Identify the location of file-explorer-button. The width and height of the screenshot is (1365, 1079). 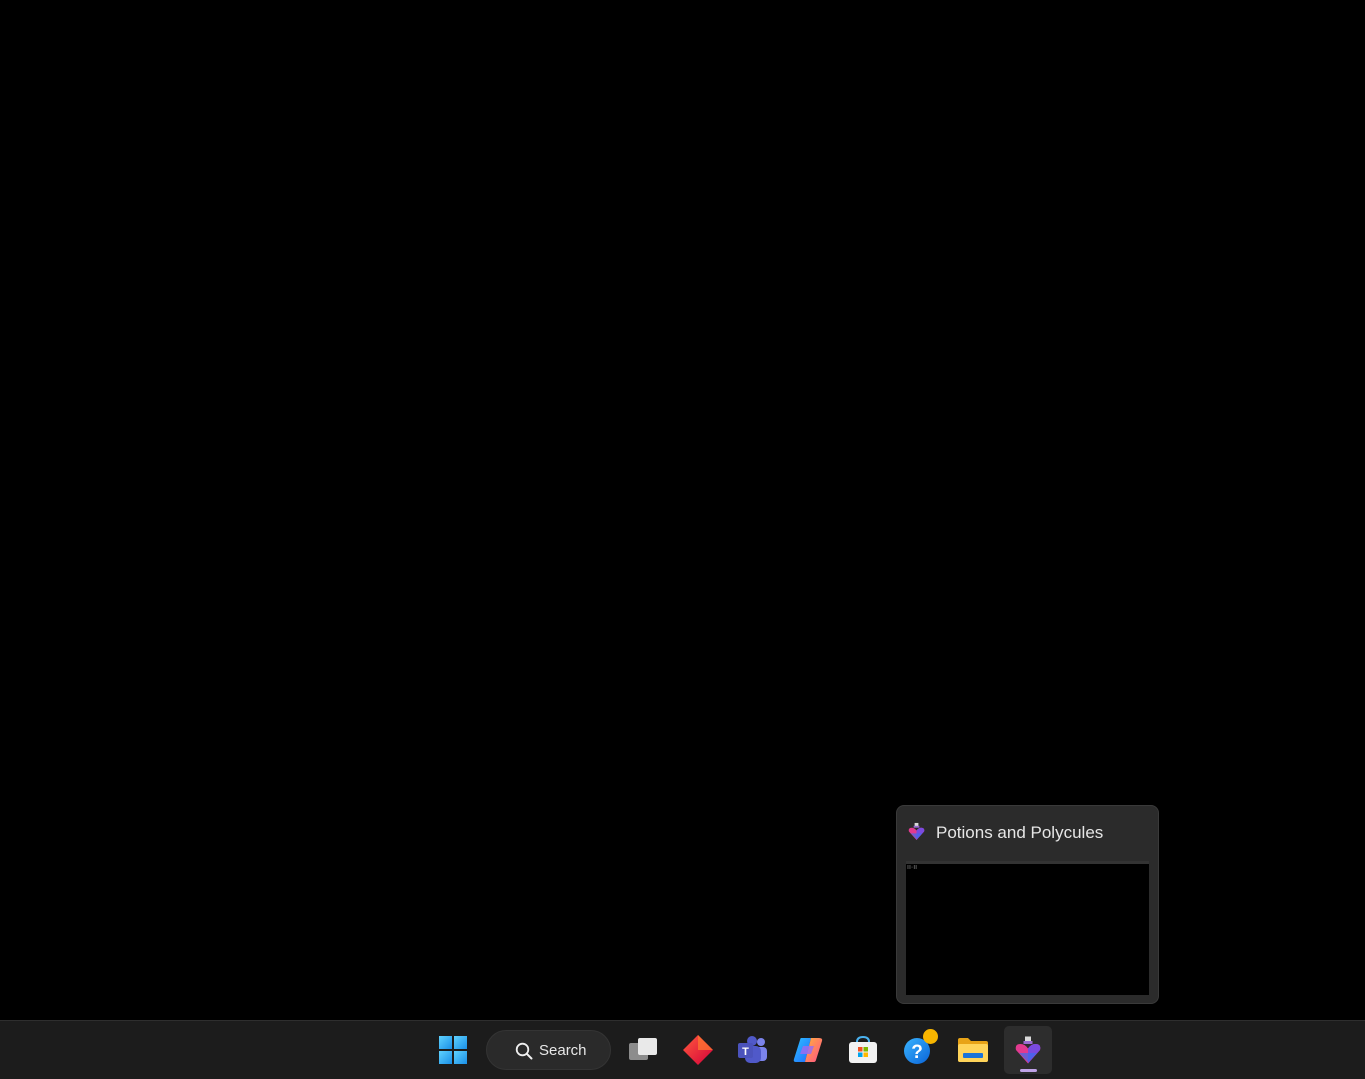
(973, 1050).